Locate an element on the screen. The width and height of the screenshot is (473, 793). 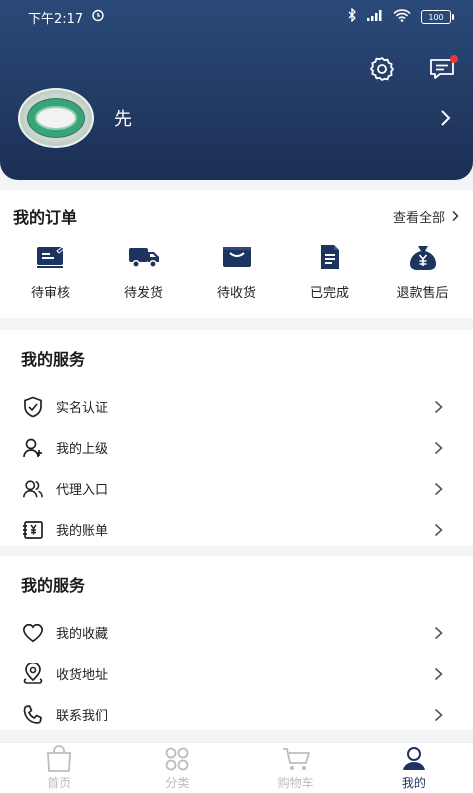
service-item-address: 收货地址 is located at coordinates (236, 673).